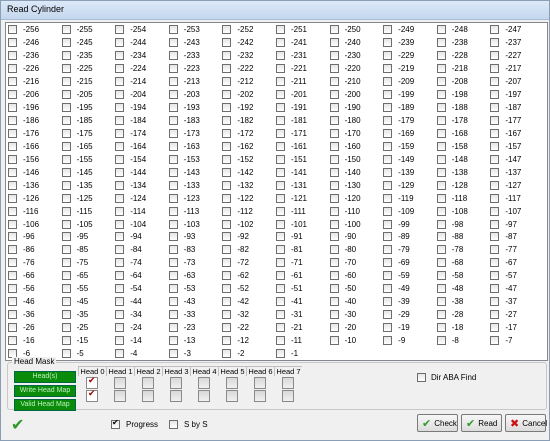 The width and height of the screenshot is (550, 441). What do you see at coordinates (195, 314) in the screenshot?
I see `cylinder-item: -33` at bounding box center [195, 314].